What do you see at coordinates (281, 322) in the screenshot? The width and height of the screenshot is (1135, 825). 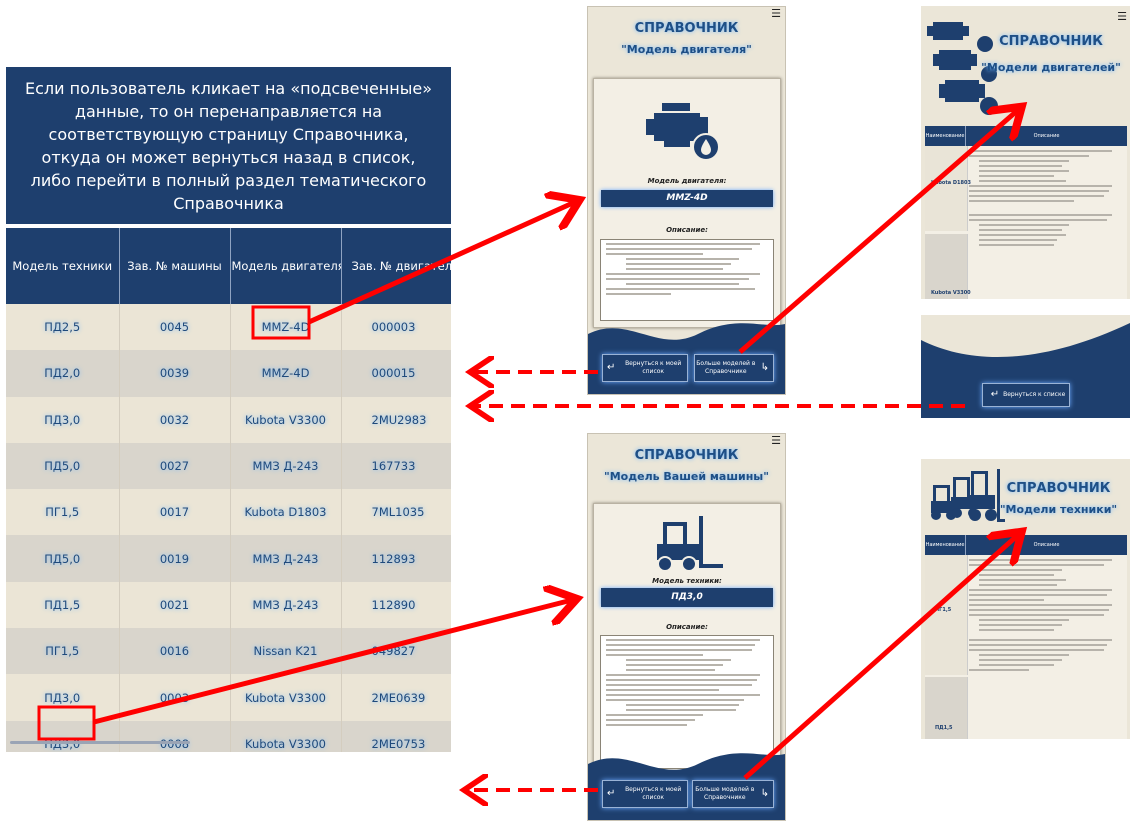 I see `highlight-engine-cell` at bounding box center [281, 322].